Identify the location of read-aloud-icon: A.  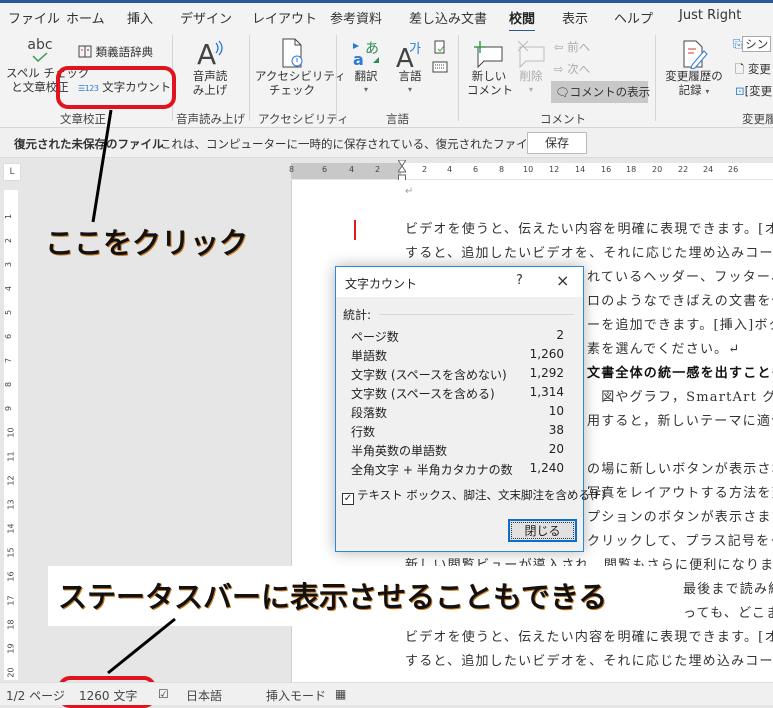
(210, 53).